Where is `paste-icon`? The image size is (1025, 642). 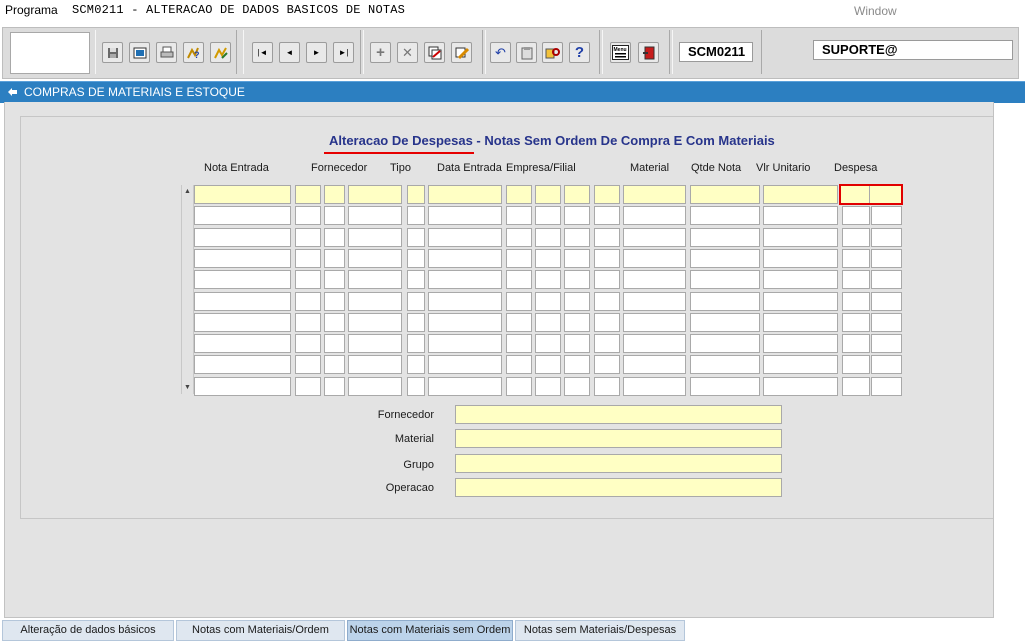
paste-icon is located at coordinates (526, 52).